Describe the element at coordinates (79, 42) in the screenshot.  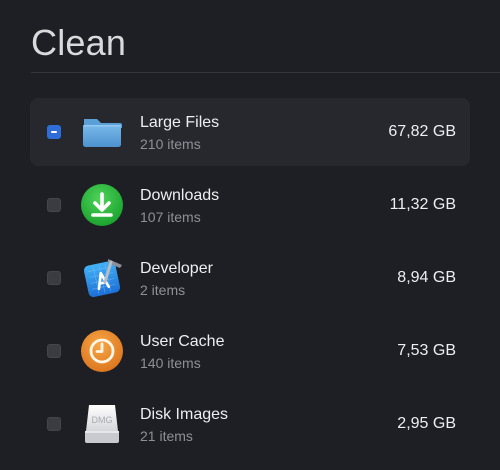
I see `page-title: Clean` at that location.